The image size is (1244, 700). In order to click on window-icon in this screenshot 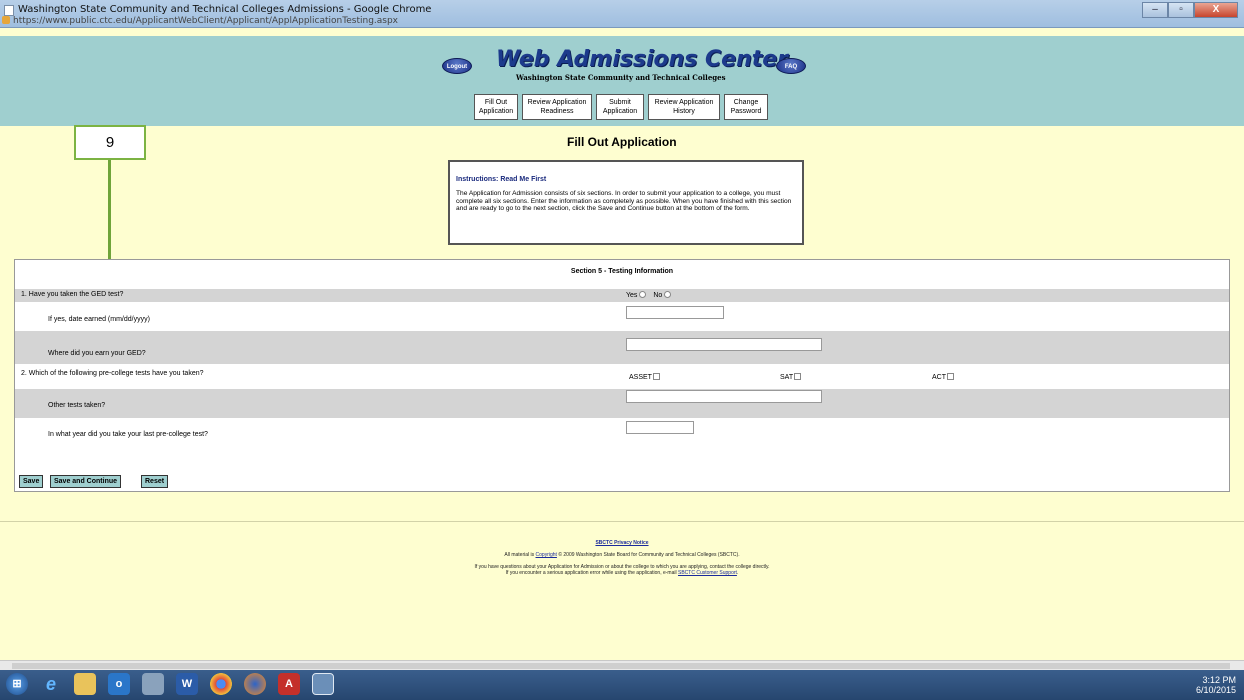, I will do `click(323, 684)`.